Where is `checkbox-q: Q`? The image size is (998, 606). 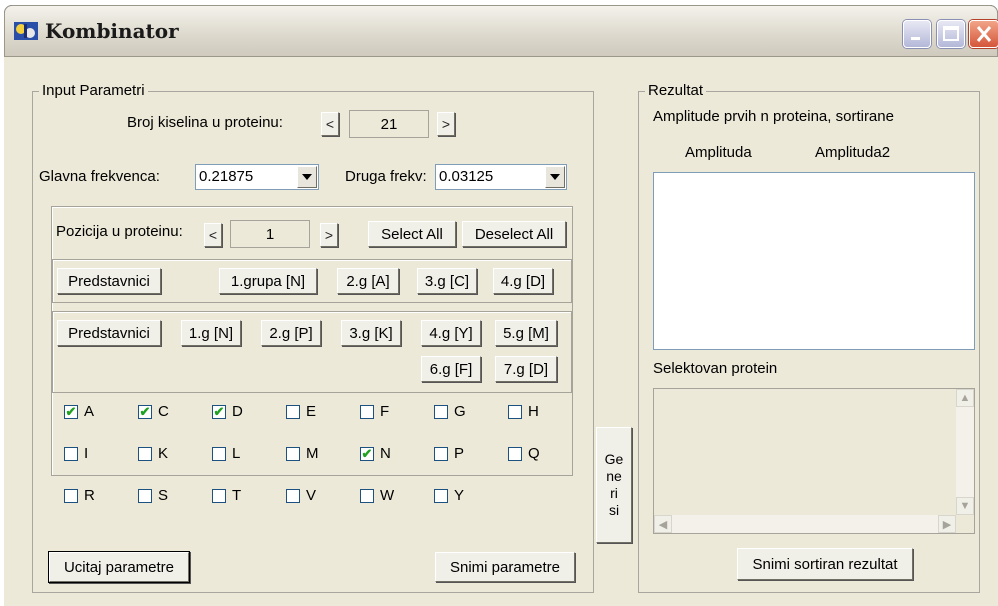 checkbox-q: Q is located at coordinates (524, 453).